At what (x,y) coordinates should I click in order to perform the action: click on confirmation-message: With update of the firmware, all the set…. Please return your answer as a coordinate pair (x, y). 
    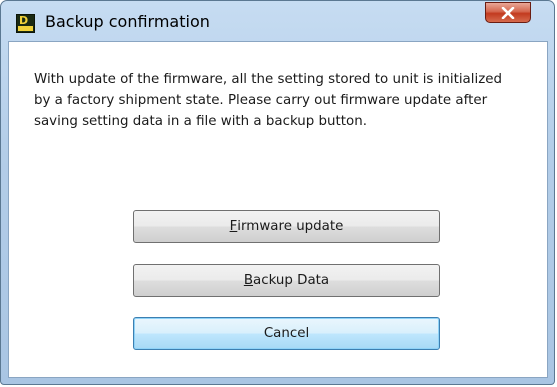
    Looking at the image, I should click on (268, 100).